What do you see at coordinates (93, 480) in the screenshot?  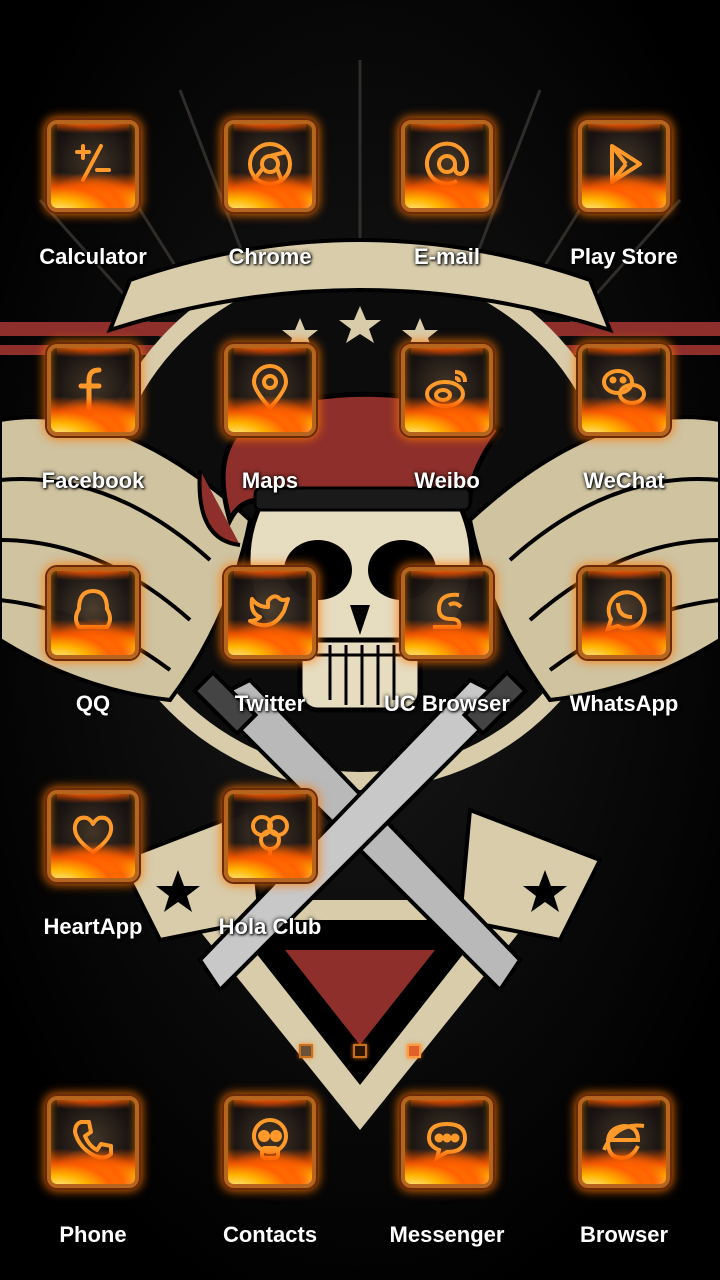 I see `app-label: Facebook` at bounding box center [93, 480].